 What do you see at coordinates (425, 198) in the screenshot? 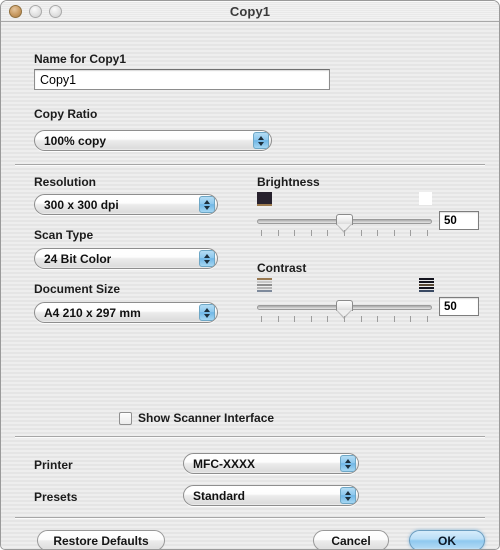
I see `light-square-icon` at bounding box center [425, 198].